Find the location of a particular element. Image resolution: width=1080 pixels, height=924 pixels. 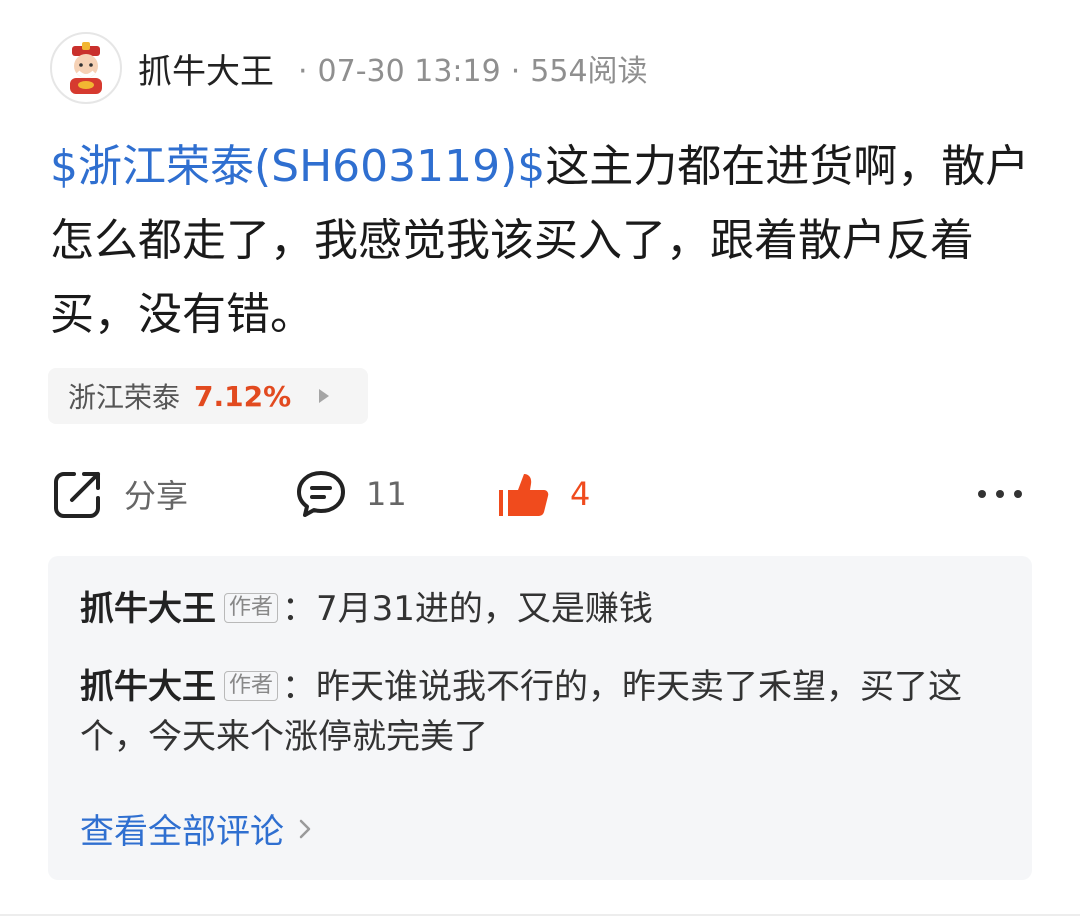

share-button: 分享 is located at coordinates (119, 494).